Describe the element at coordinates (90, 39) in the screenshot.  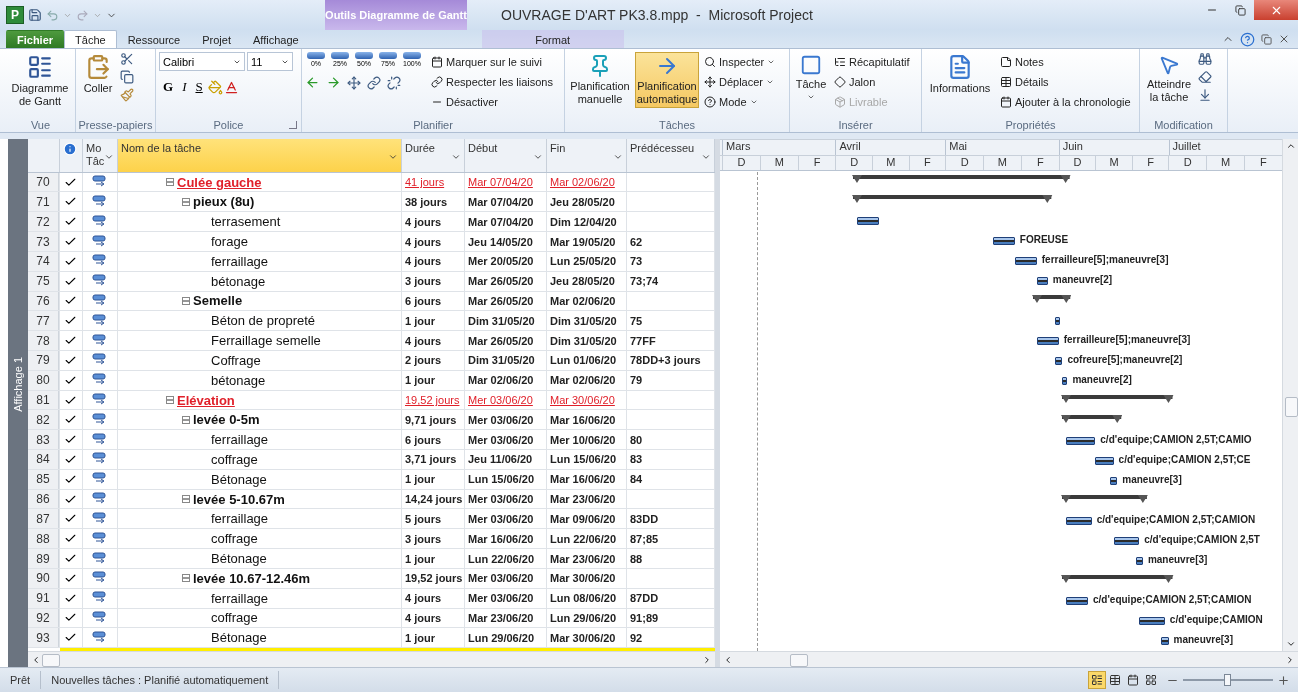
I see `ribbon-tab: Tâche` at that location.